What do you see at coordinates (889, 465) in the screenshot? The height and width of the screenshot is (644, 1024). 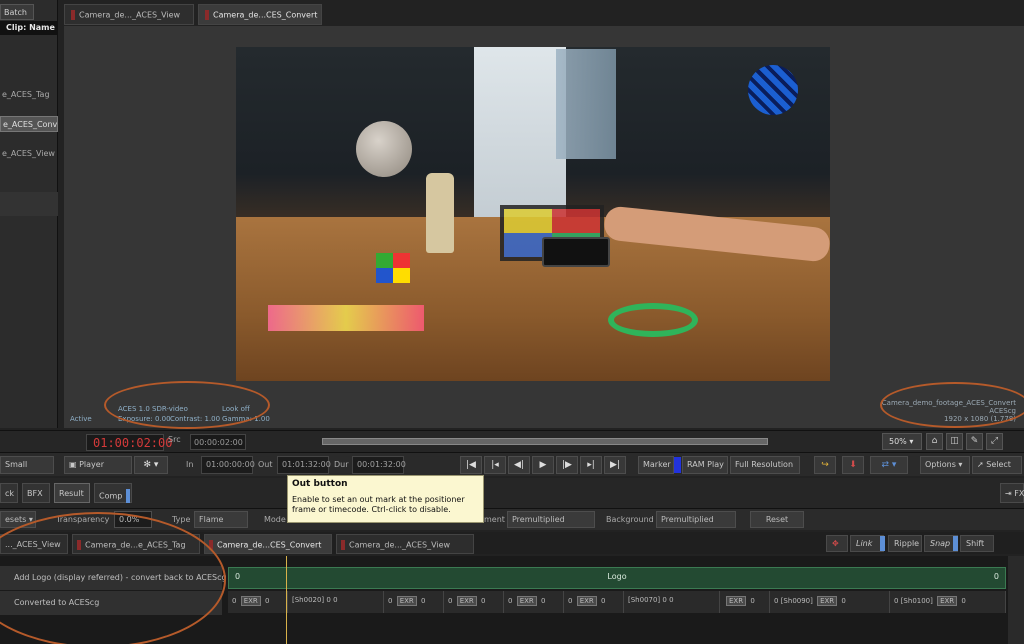 I see `cycle-icon: ⇄ ▾` at bounding box center [889, 465].